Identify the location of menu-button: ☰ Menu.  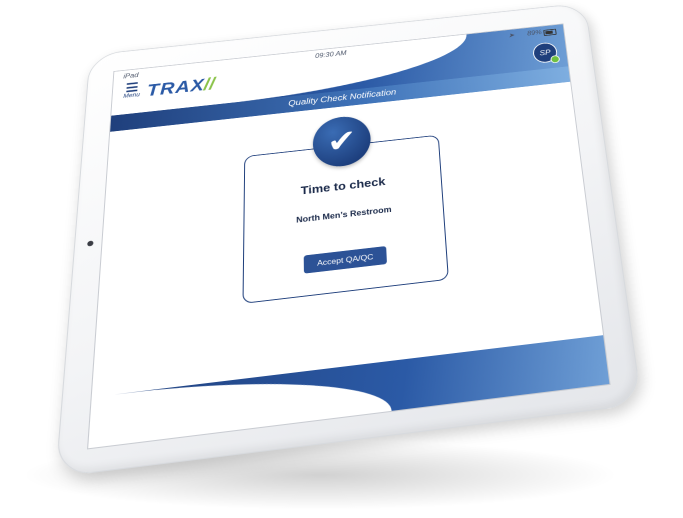
(132, 94).